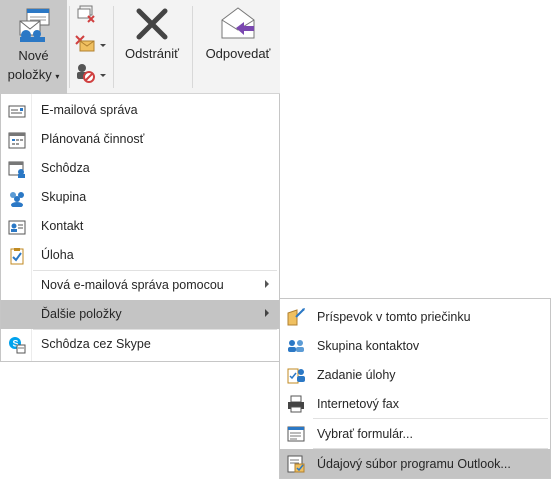 The width and height of the screenshot is (551, 479). I want to click on contact-icon, so click(17, 227).